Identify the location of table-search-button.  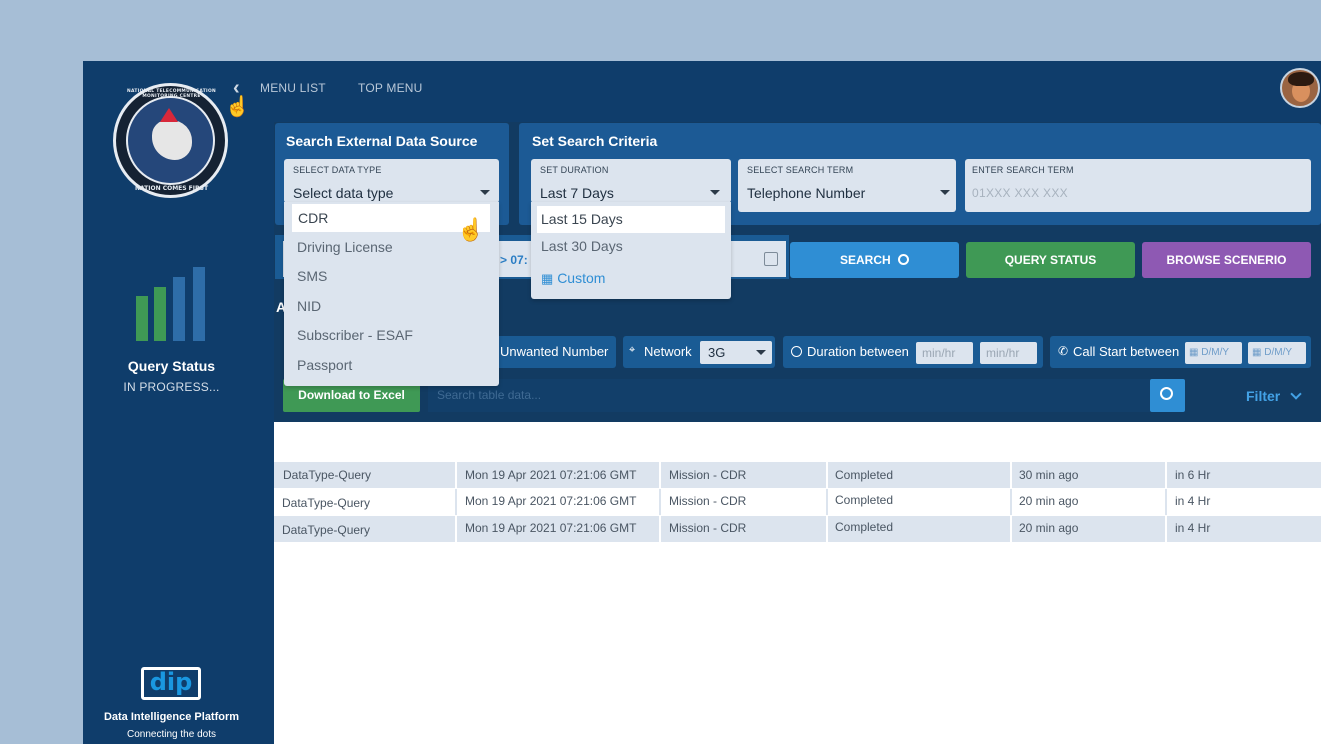
(1167, 395).